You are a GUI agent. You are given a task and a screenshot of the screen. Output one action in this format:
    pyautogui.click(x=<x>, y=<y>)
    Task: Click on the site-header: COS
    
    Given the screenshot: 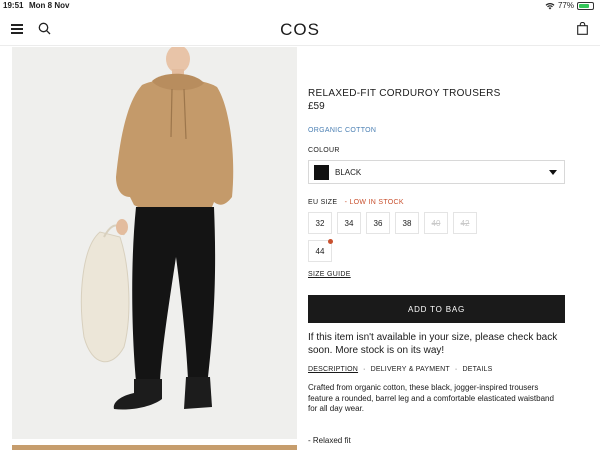 What is the action you would take?
    pyautogui.click(x=300, y=30)
    